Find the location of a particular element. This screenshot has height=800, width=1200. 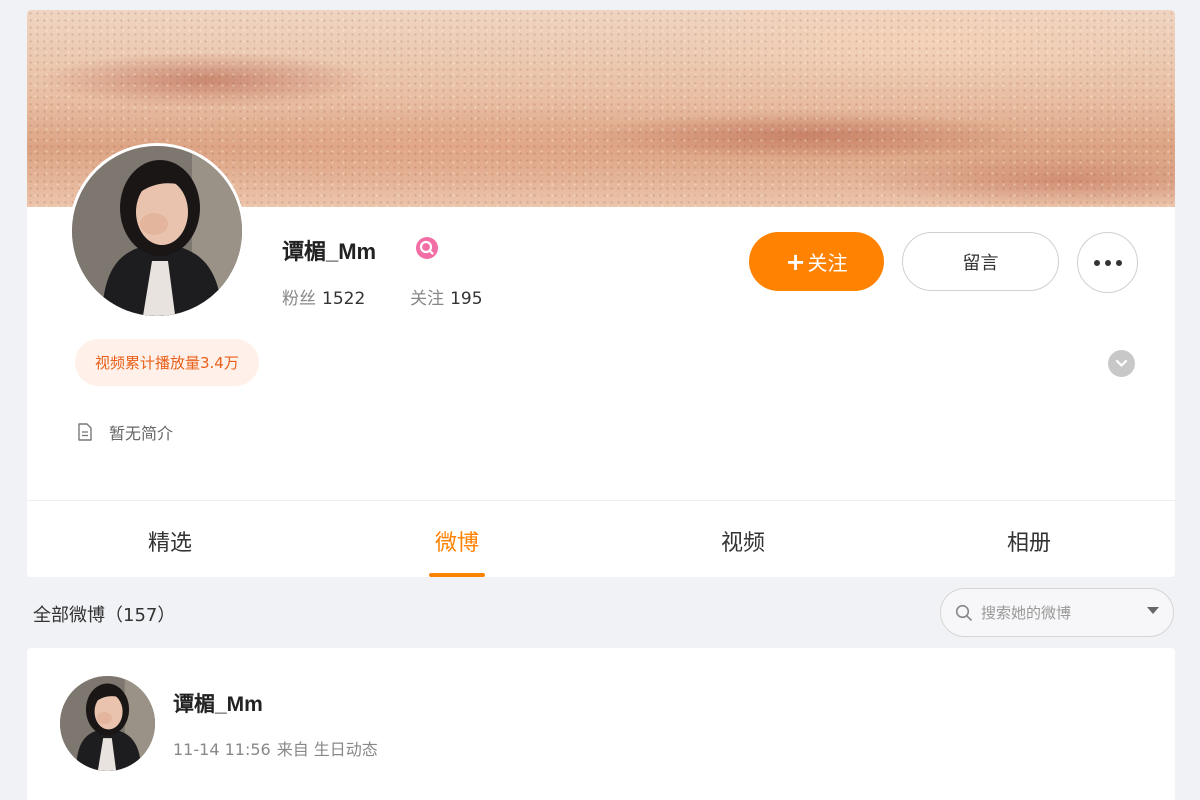

following-link: 关注 195 is located at coordinates (444, 299).